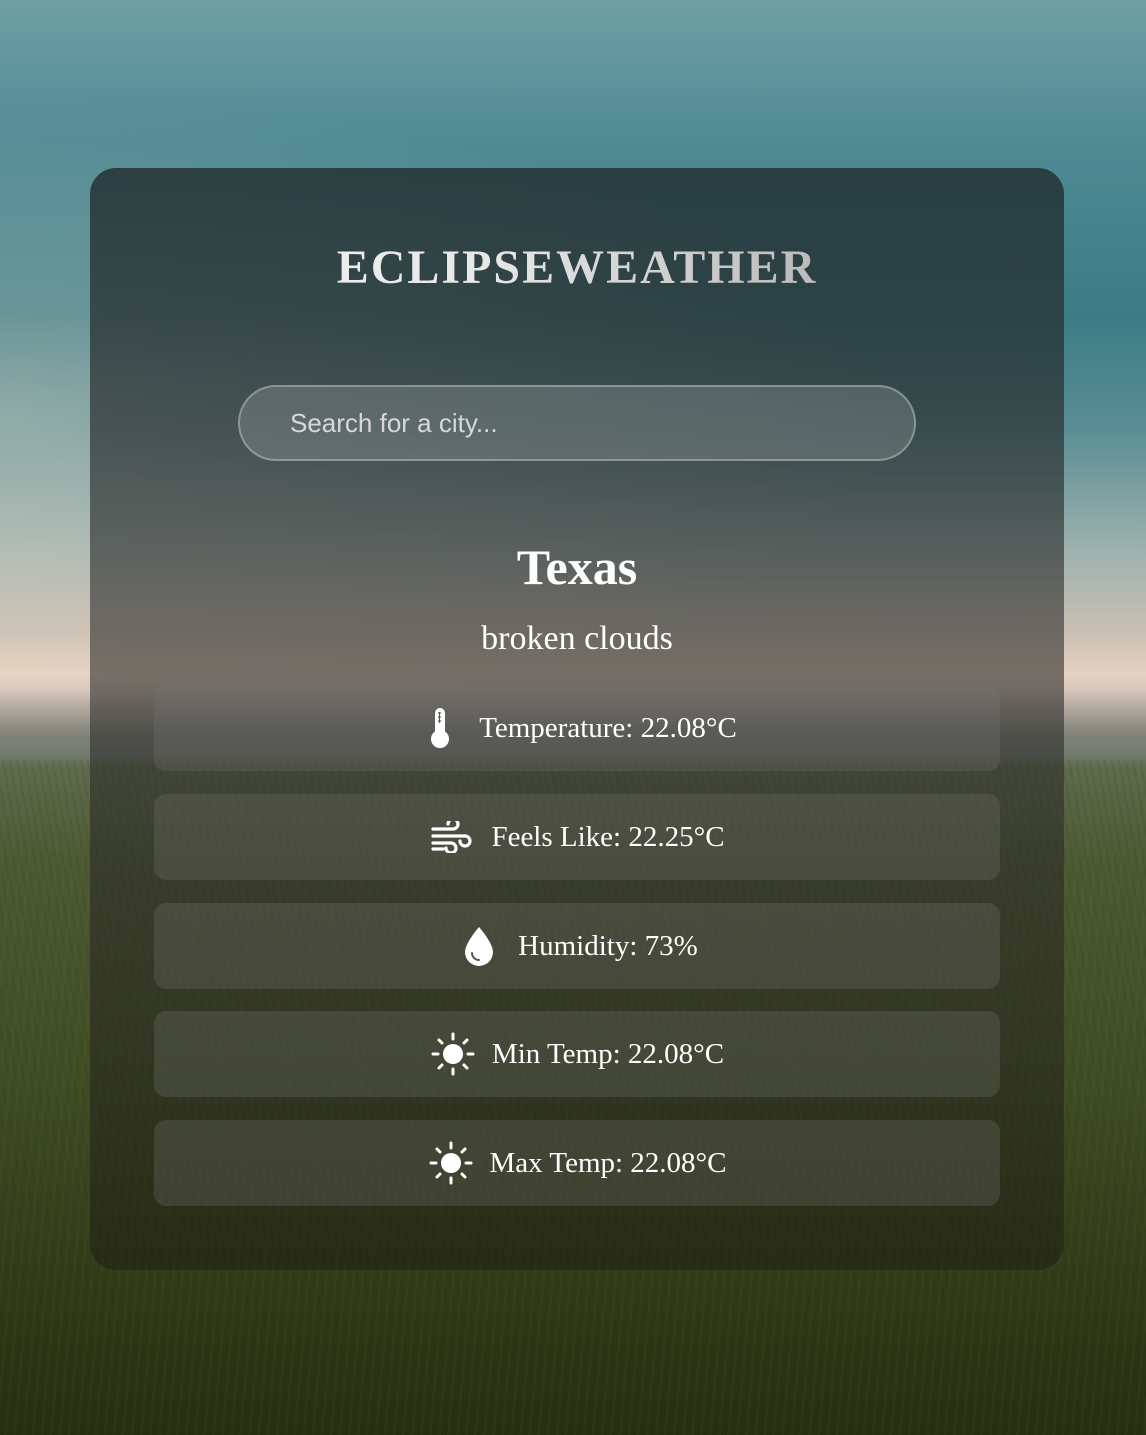 Image resolution: width=1146 pixels, height=1435 pixels. What do you see at coordinates (479, 946) in the screenshot?
I see `droplet-icon` at bounding box center [479, 946].